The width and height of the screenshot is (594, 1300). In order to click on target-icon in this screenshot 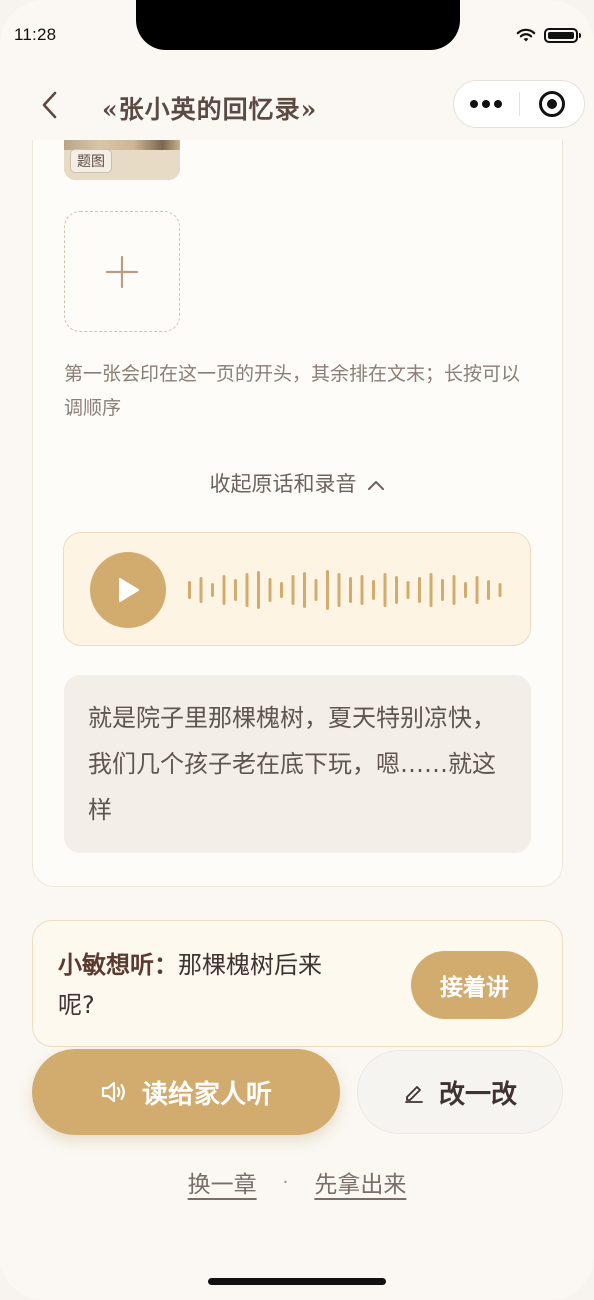, I will do `click(551, 104)`.